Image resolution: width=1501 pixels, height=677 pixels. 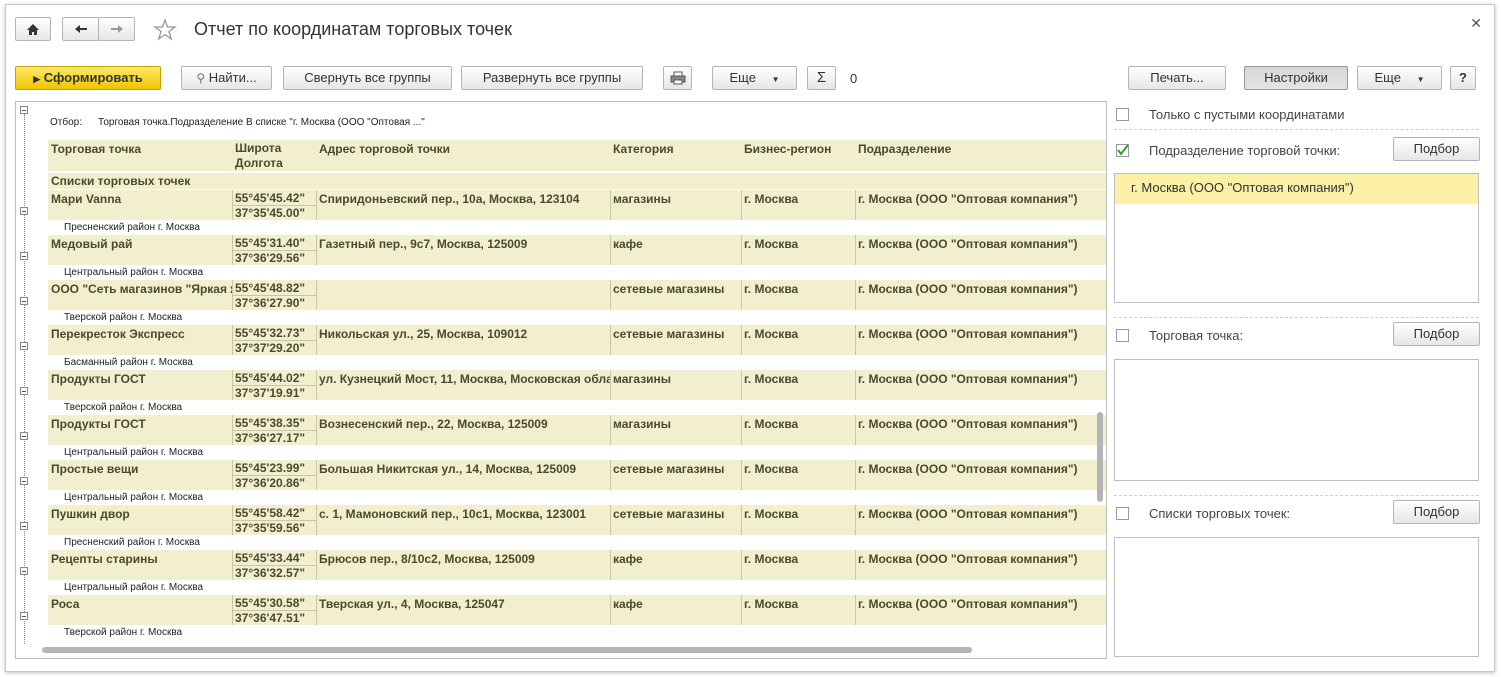 What do you see at coordinates (140, 243) in the screenshot?
I see `cell-name: Медовый рай` at bounding box center [140, 243].